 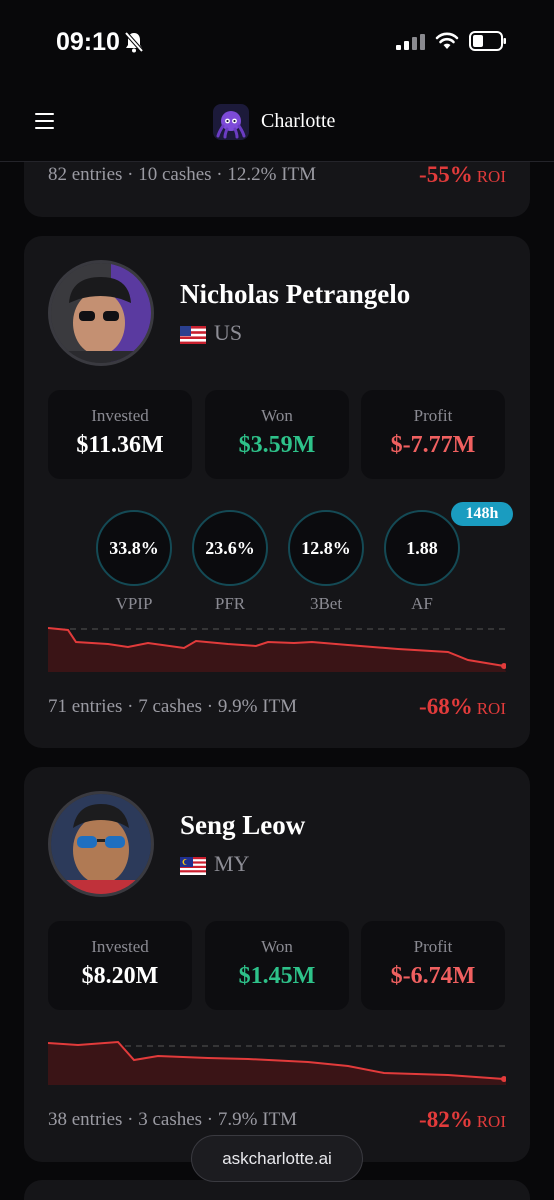 What do you see at coordinates (134, 603) in the screenshot?
I see `metric-label: VPIP` at bounding box center [134, 603].